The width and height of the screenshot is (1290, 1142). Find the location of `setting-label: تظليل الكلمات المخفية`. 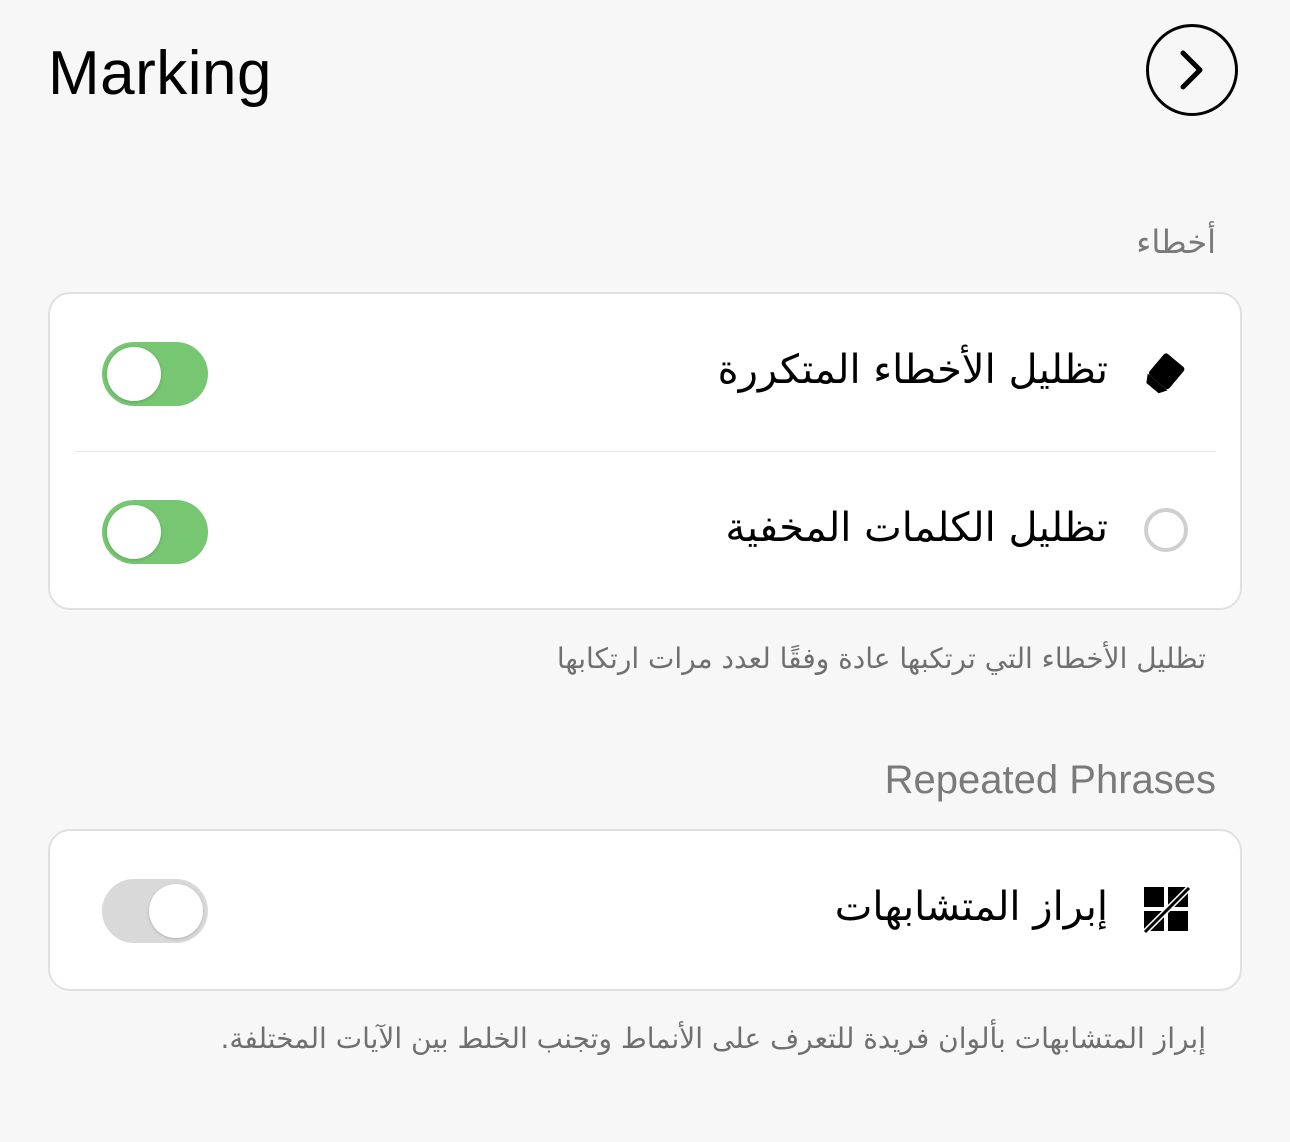

setting-label: تظليل الكلمات المخفية is located at coordinates (916, 528).